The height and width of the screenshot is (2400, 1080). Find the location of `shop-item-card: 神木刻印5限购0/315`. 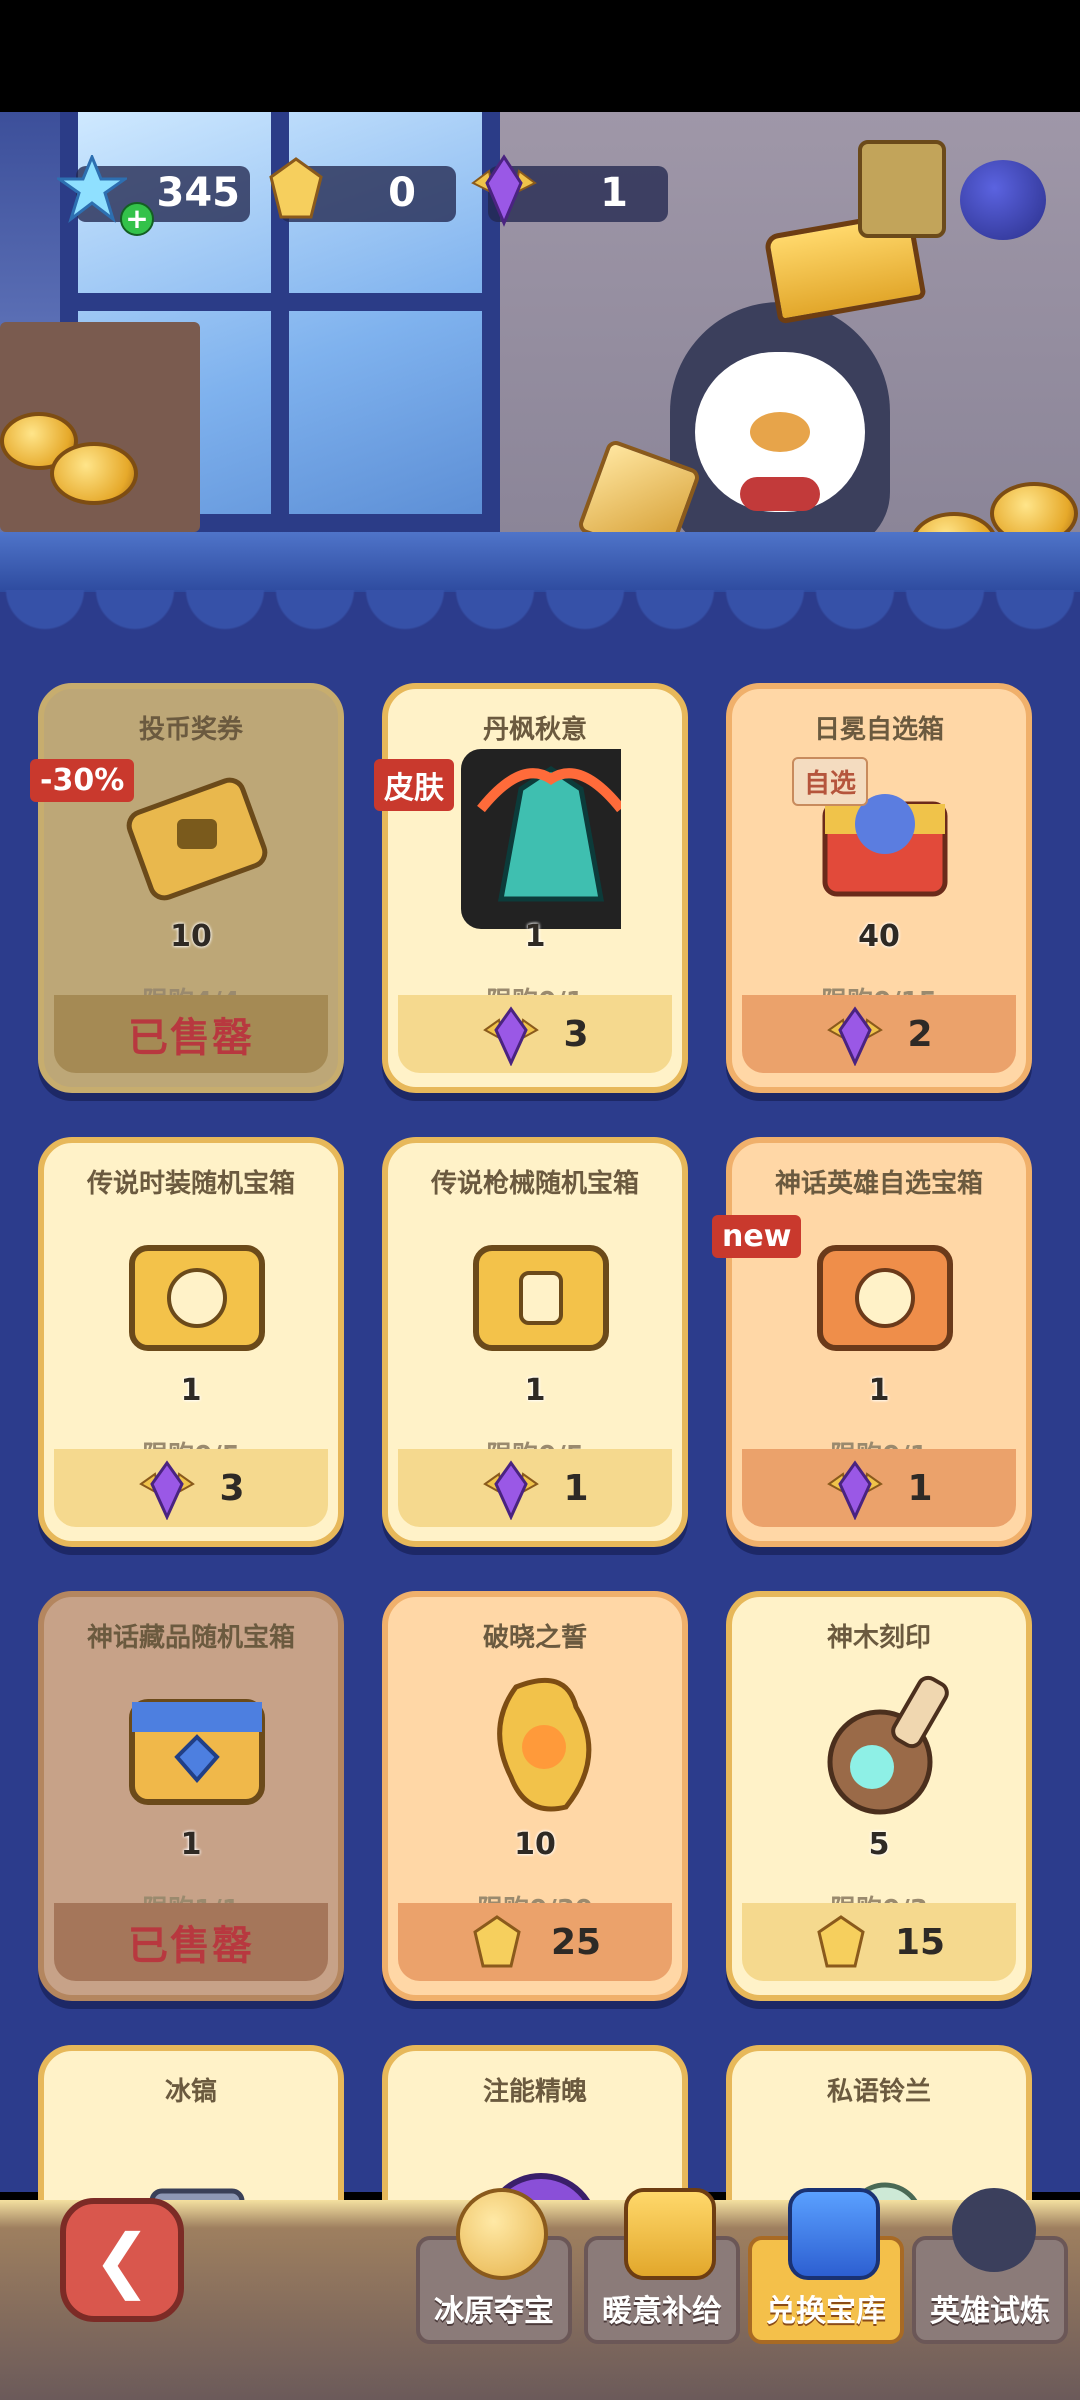

shop-item-card: 神木刻印5限购0/315 is located at coordinates (879, 1796).